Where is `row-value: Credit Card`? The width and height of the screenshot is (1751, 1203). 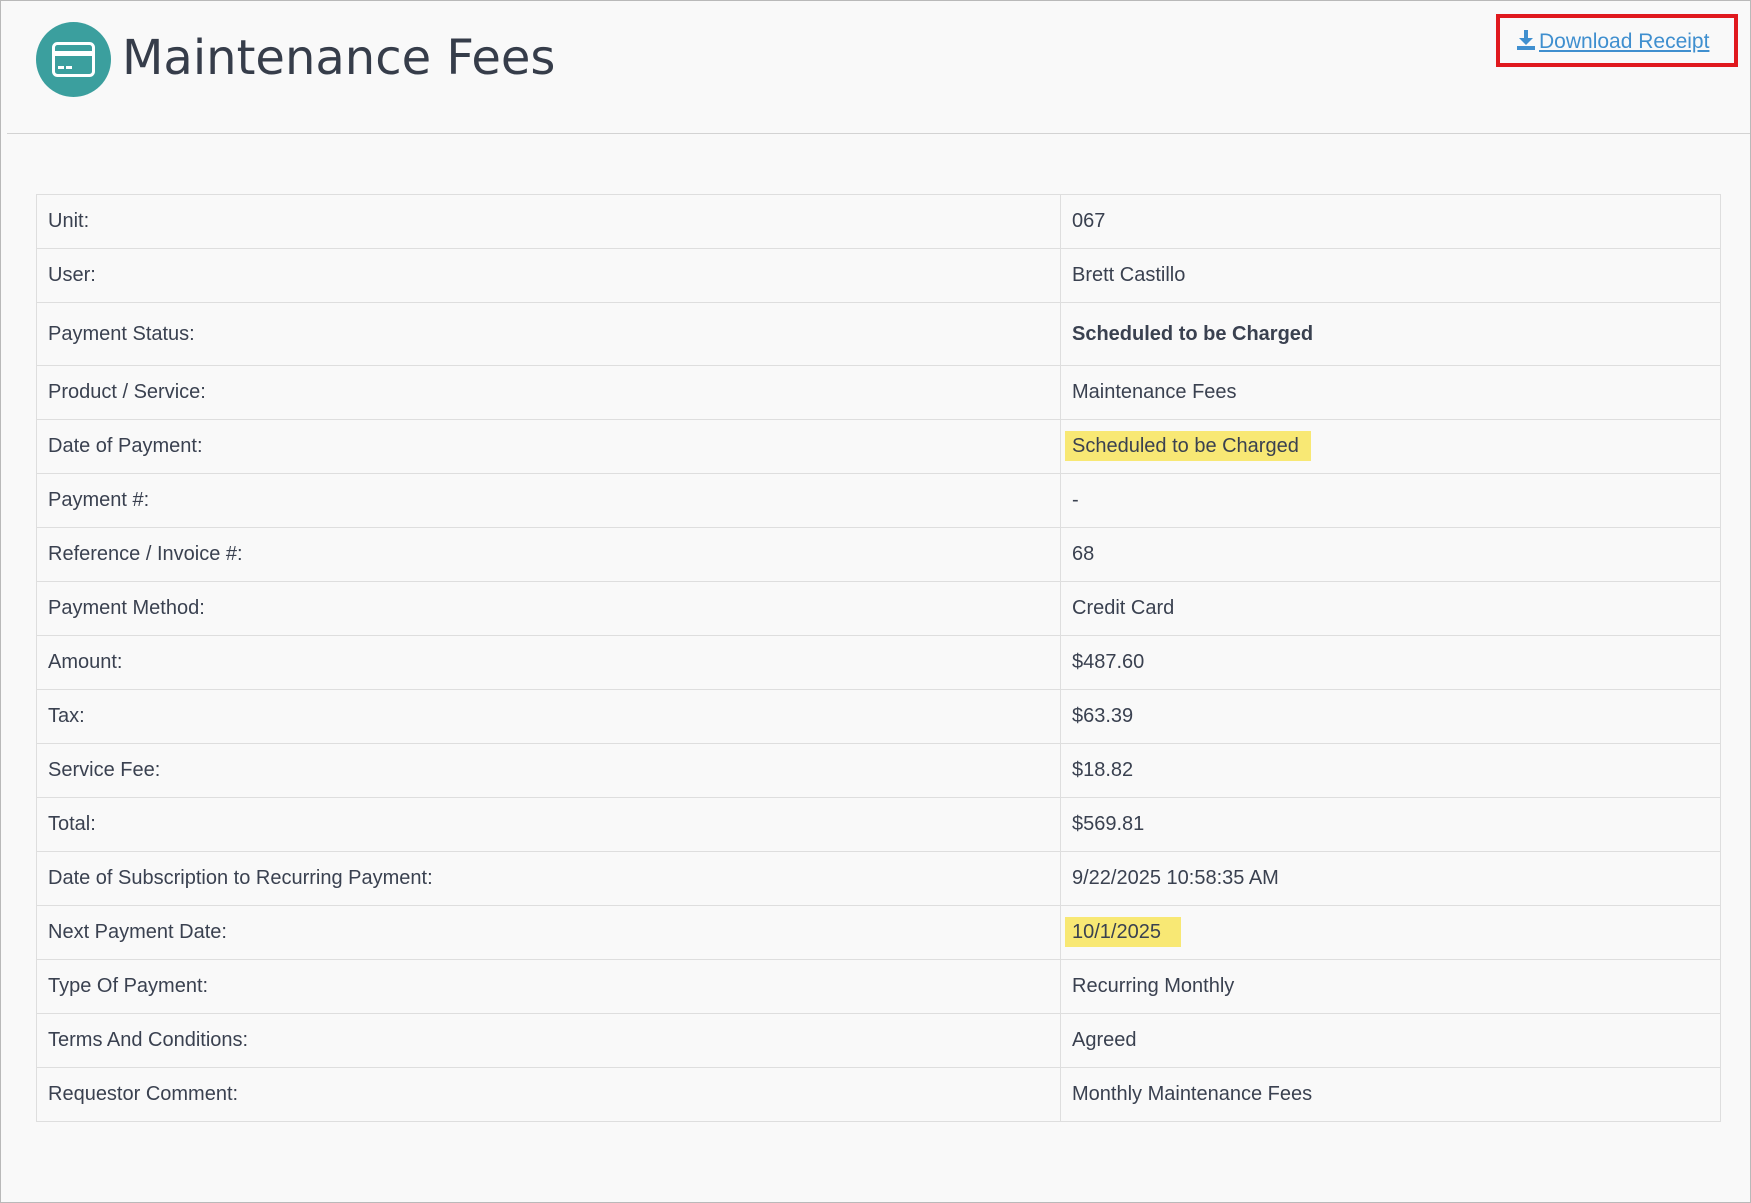 row-value: Credit Card is located at coordinates (1390, 608).